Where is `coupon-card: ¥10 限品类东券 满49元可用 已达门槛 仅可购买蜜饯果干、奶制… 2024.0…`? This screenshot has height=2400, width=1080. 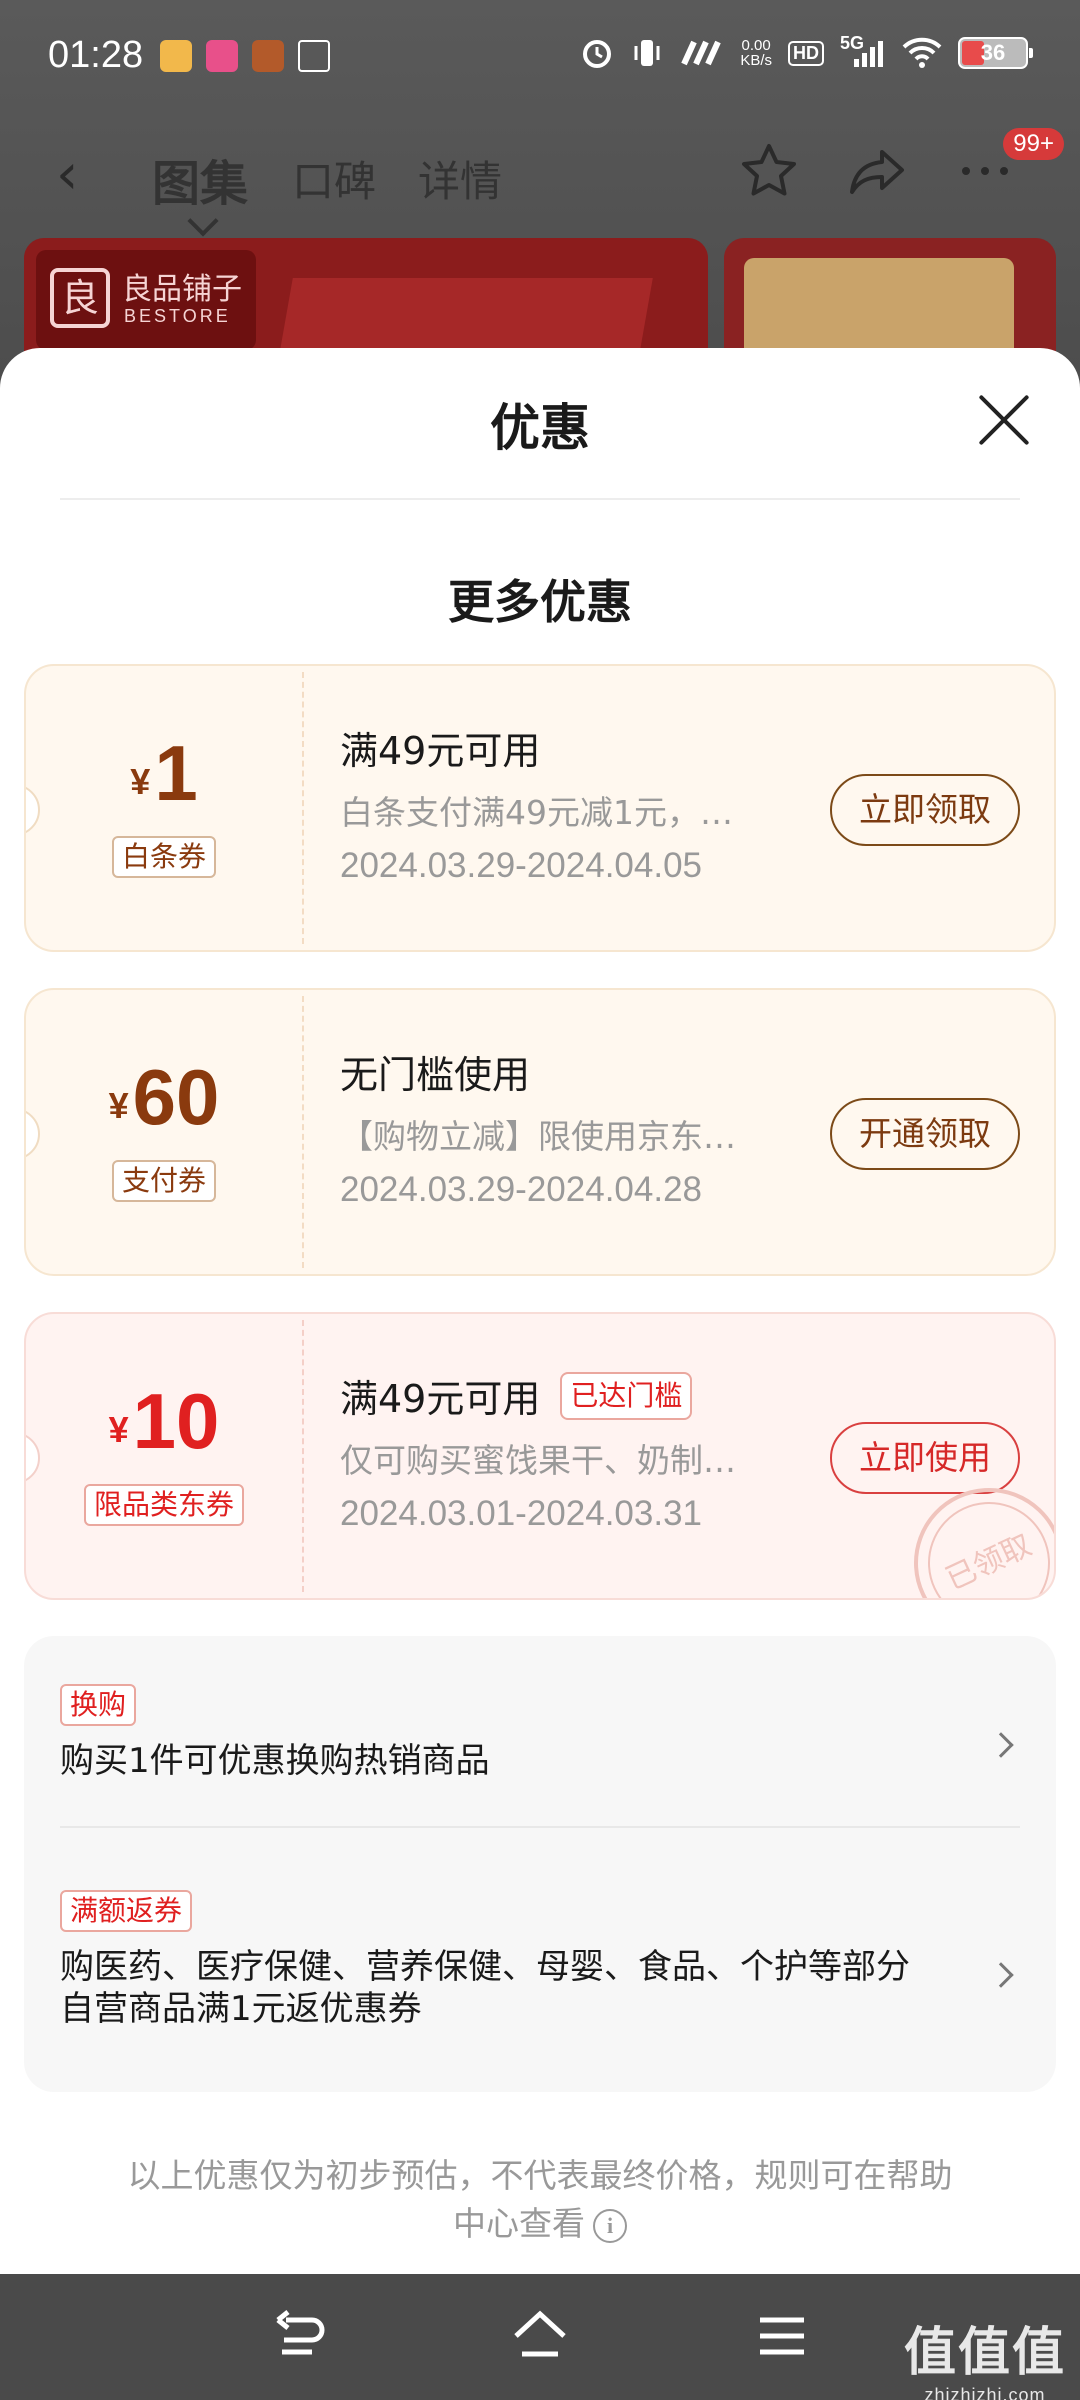
coupon-card: ¥10 限品类东券 满49元可用 已达门槛 仅可购买蜜饯果干、奶制… 2024.0… is located at coordinates (540, 1456).